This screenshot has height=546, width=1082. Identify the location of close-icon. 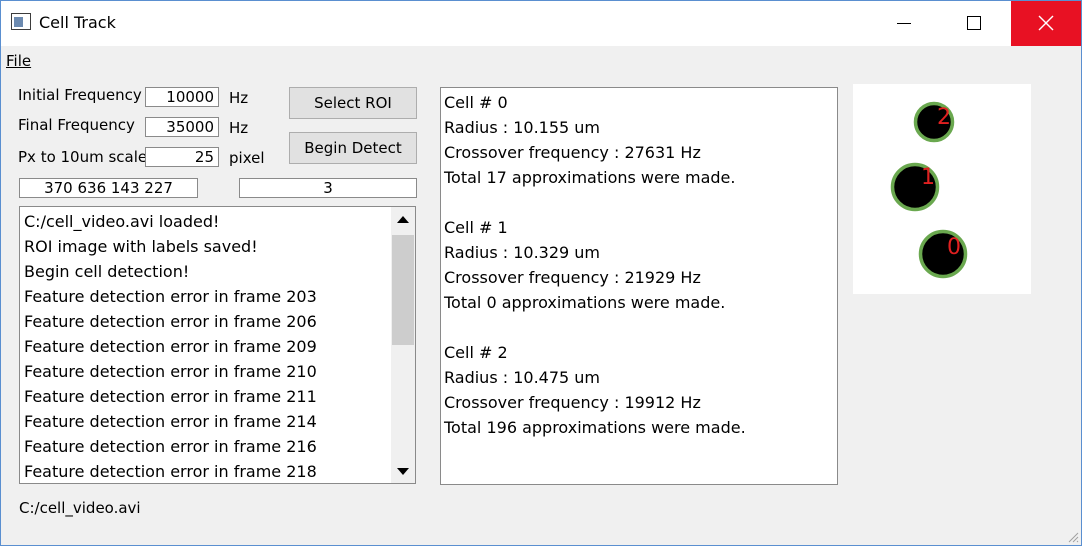
(1046, 23).